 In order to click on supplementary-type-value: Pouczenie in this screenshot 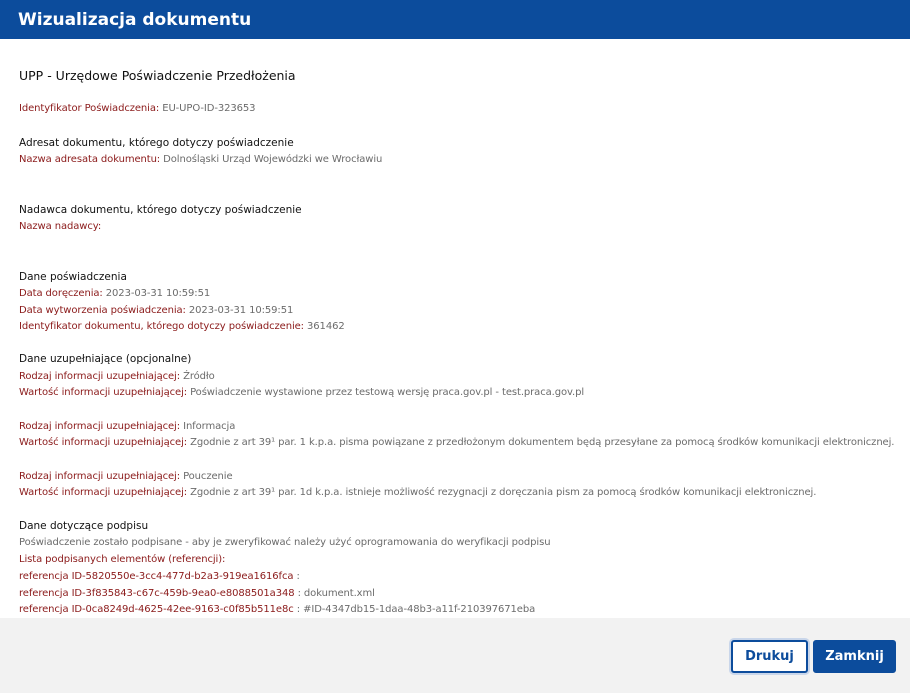, I will do `click(206, 476)`.